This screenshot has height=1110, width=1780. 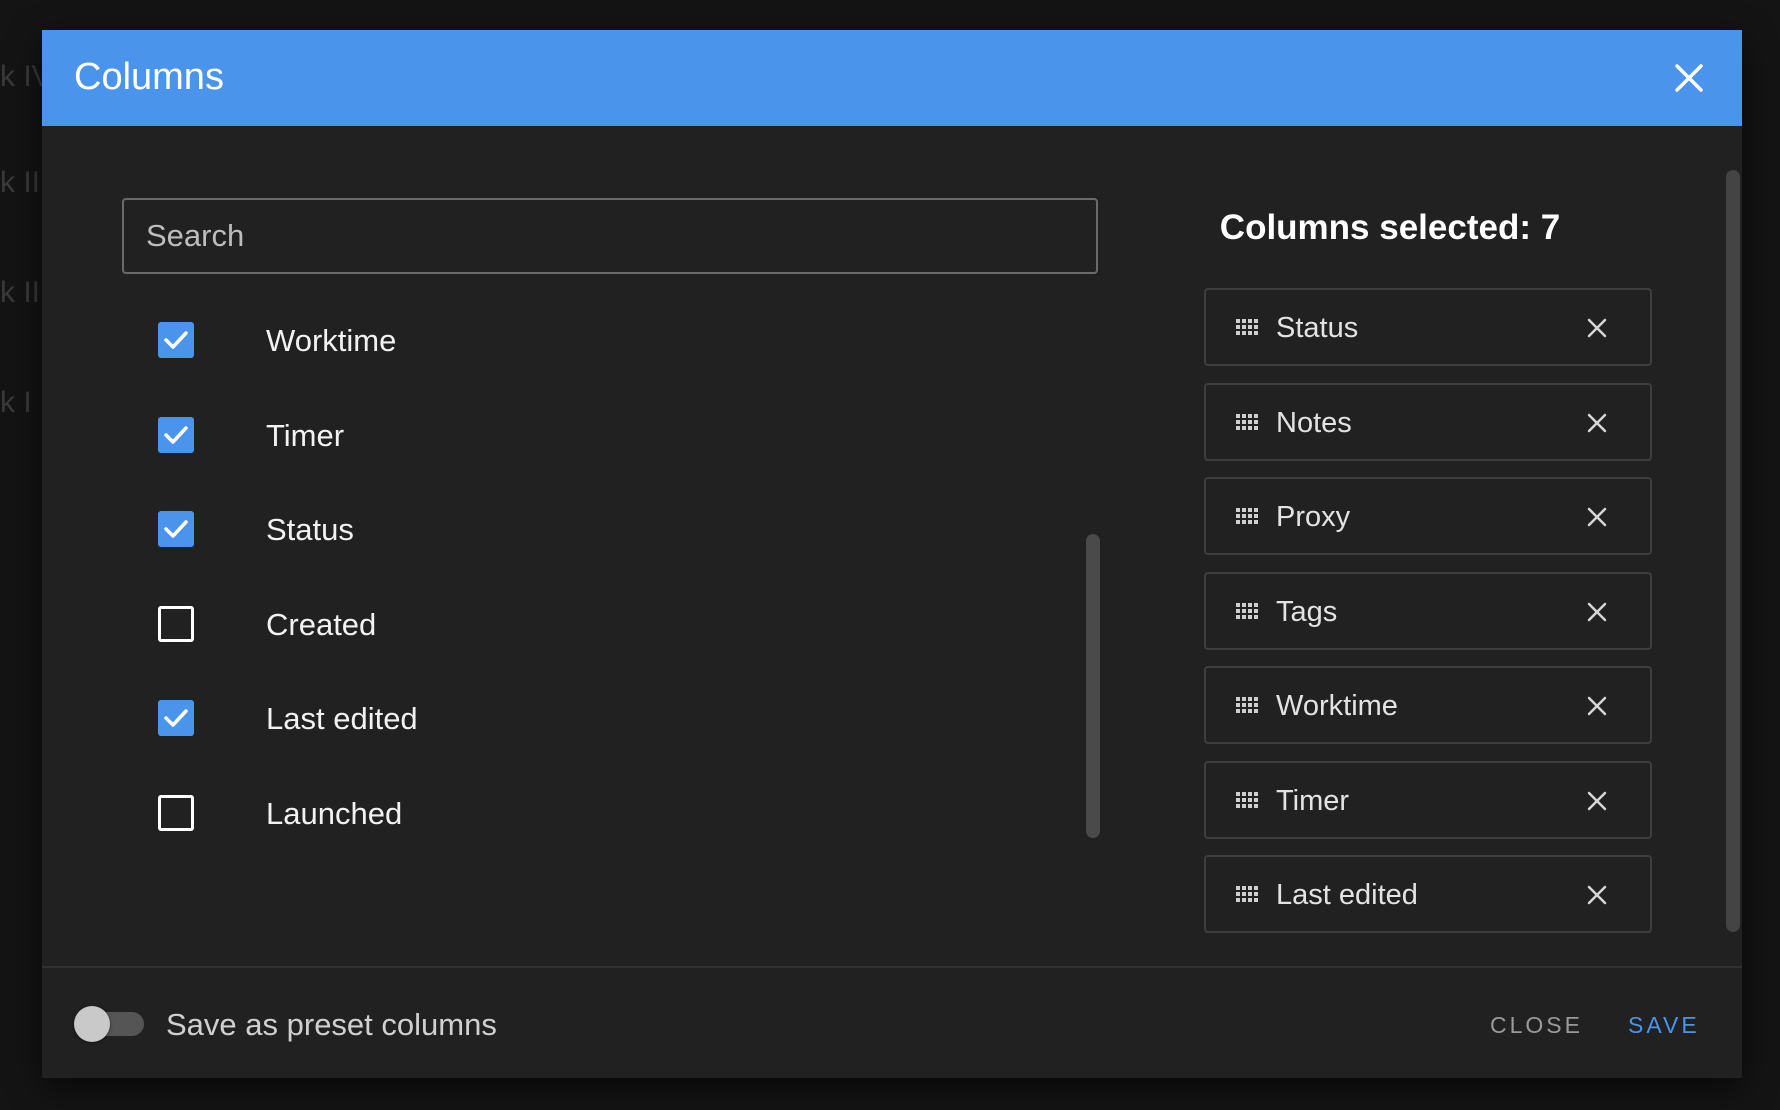 What do you see at coordinates (1093, 686) in the screenshot?
I see `options-scrollbar` at bounding box center [1093, 686].